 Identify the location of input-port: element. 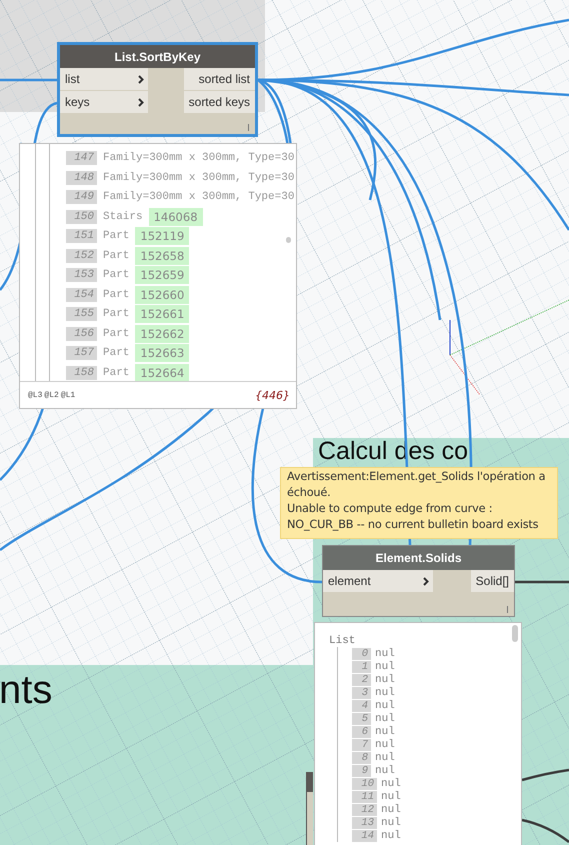
(378, 581).